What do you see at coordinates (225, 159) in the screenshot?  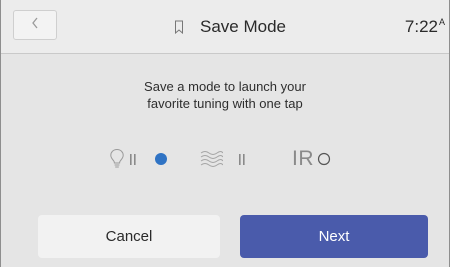 I see `mode-icon-row: IR` at bounding box center [225, 159].